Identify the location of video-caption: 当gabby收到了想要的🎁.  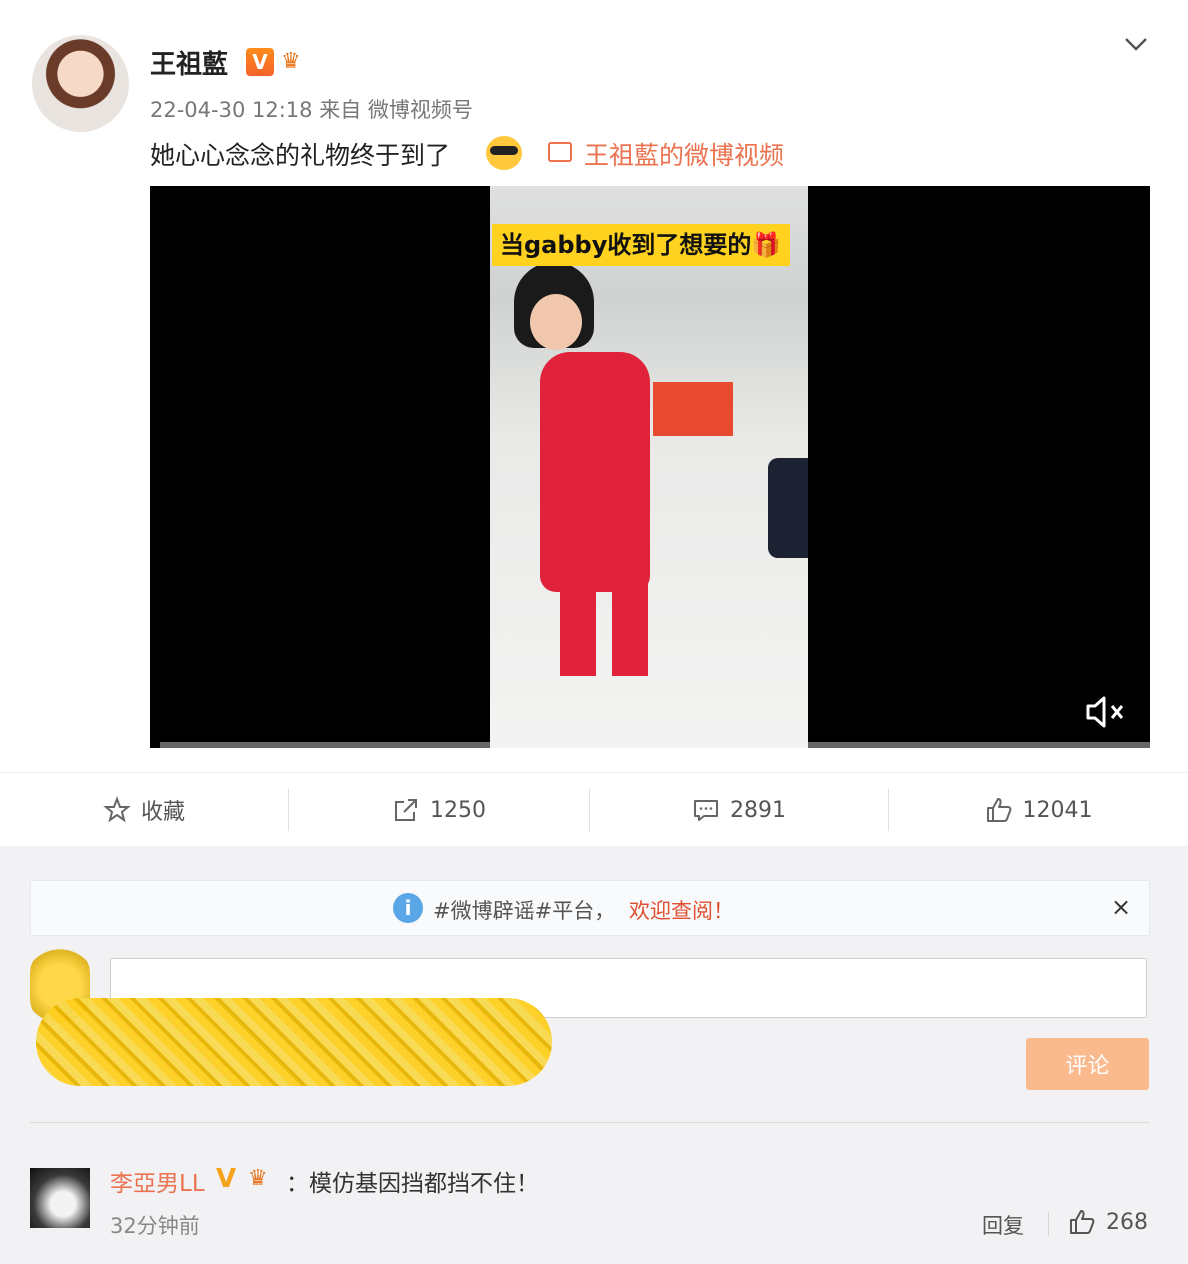
(641, 245).